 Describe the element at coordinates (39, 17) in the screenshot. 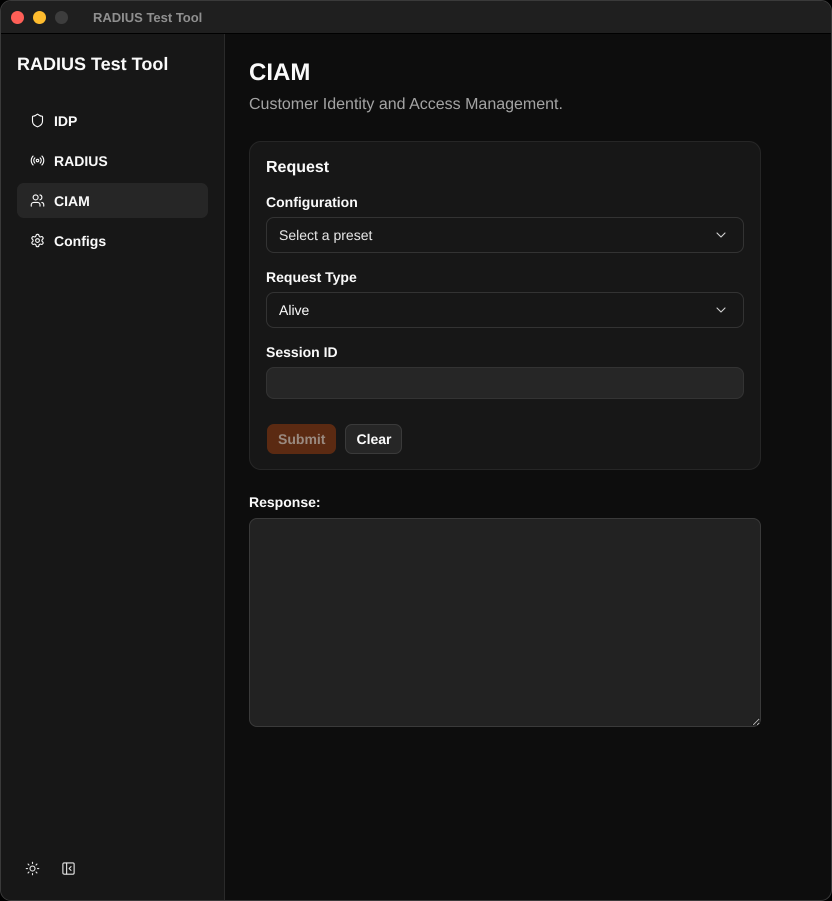

I see `minimize-icon` at that location.